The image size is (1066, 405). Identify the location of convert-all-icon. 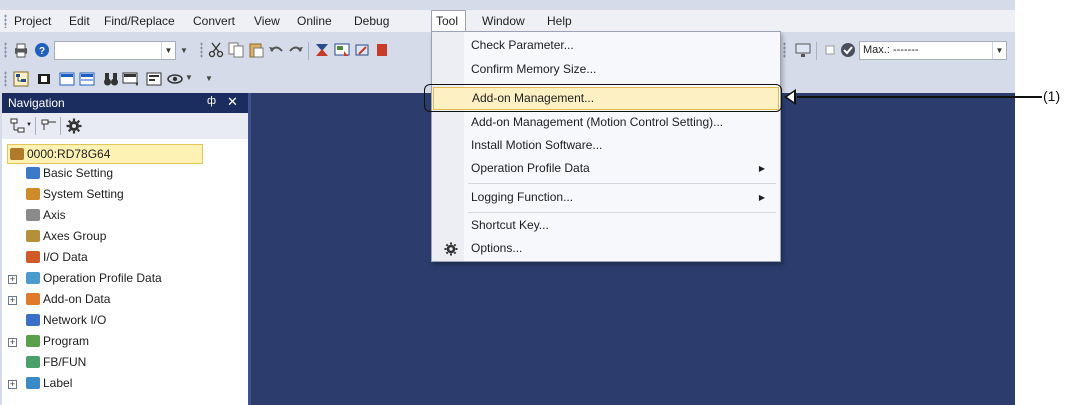
(342, 50).